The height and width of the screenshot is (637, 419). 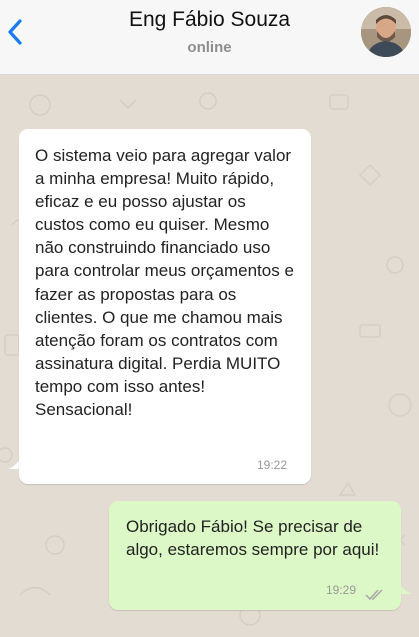 I want to click on message-time: 19:22, so click(x=271, y=464).